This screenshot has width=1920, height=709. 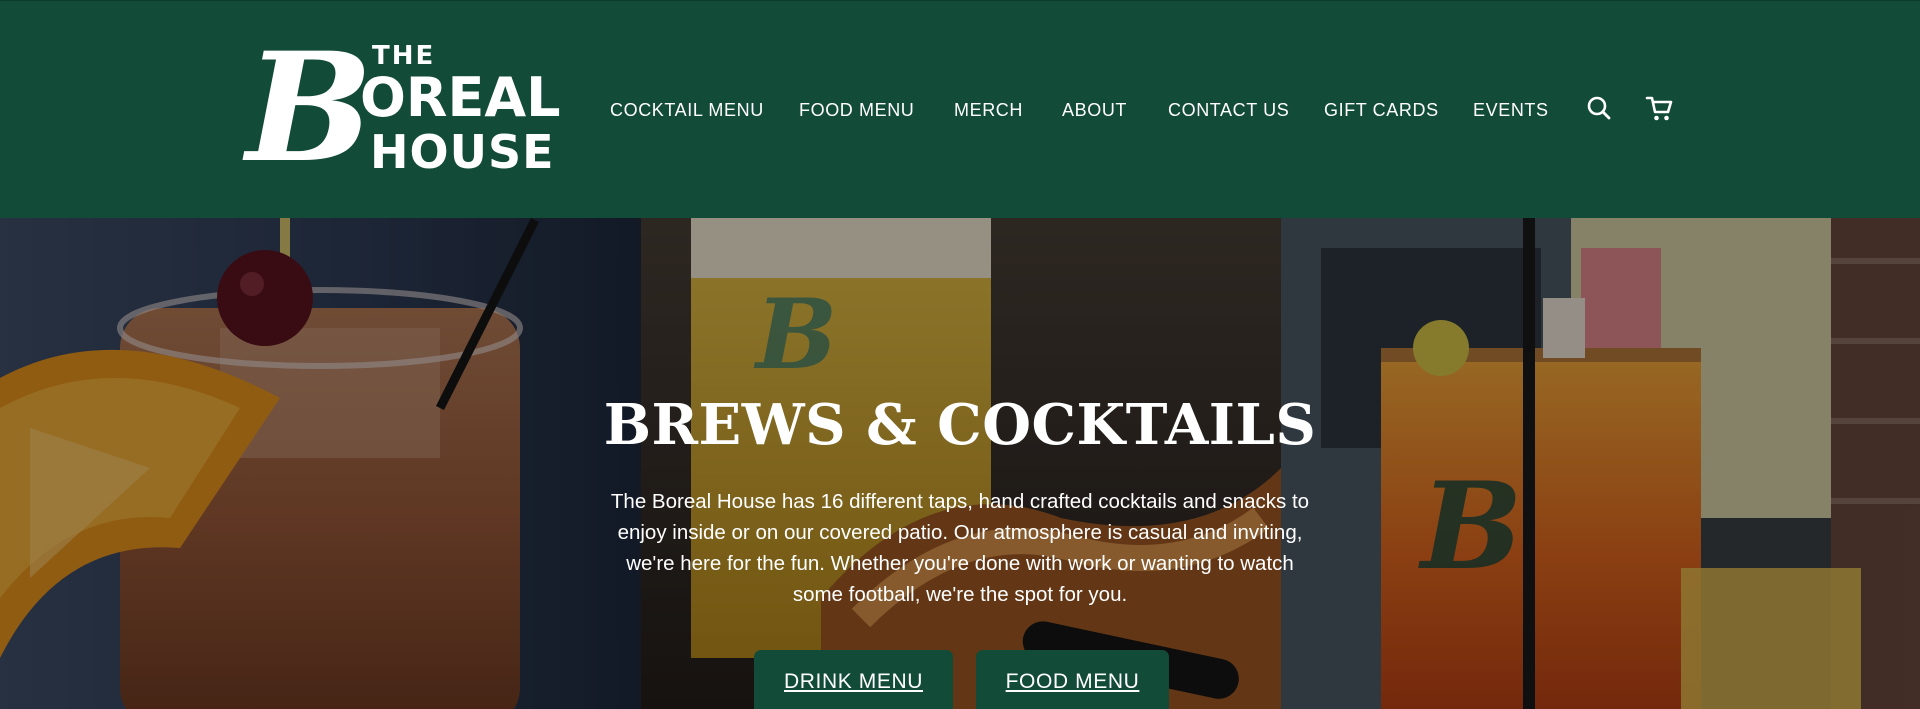 I want to click on hero-title: BREWS & COCKTAILS, so click(x=960, y=425).